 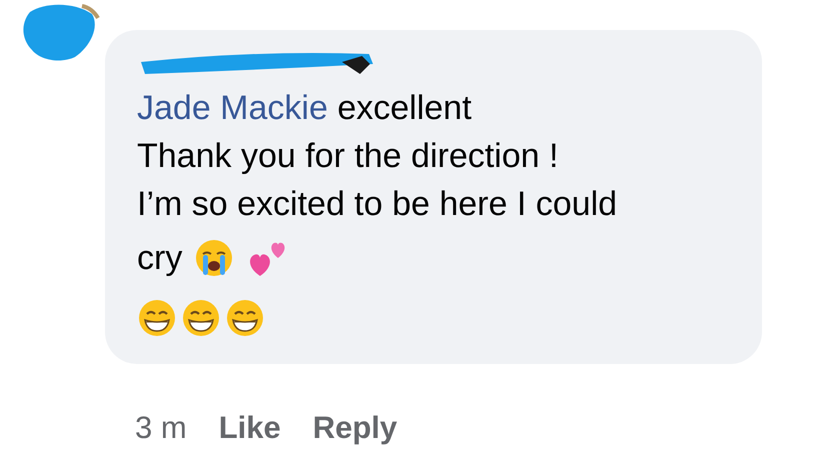 What do you see at coordinates (347, 156) in the screenshot?
I see `comment-text: Thank you for the direction !` at bounding box center [347, 156].